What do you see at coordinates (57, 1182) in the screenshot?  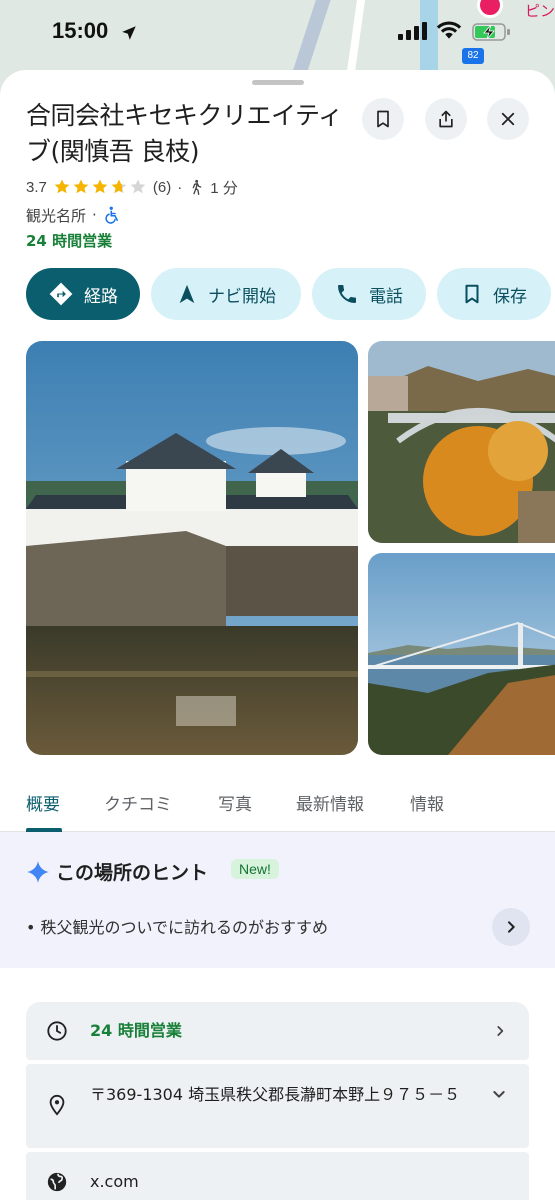 I see `globe-icon` at bounding box center [57, 1182].